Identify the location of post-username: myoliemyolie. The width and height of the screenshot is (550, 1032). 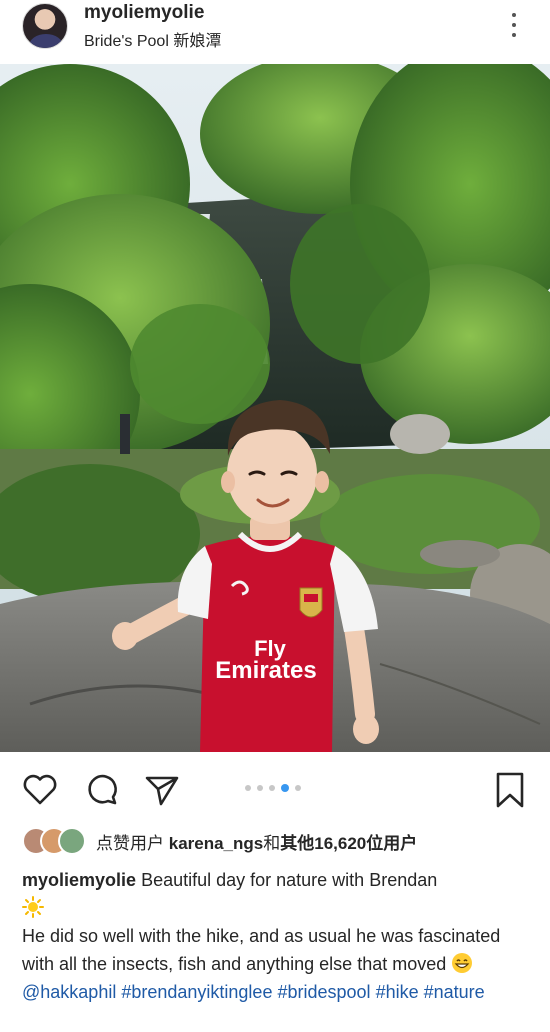
(144, 13).